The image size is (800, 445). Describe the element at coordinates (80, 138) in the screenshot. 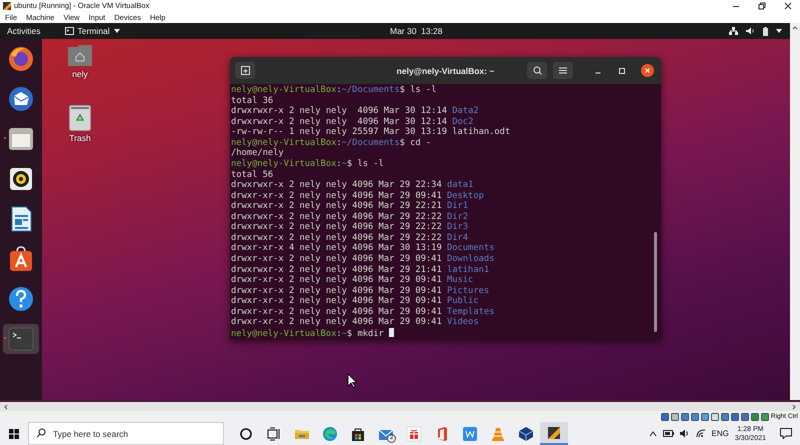

I see `desktop-icon-label: Trash` at that location.